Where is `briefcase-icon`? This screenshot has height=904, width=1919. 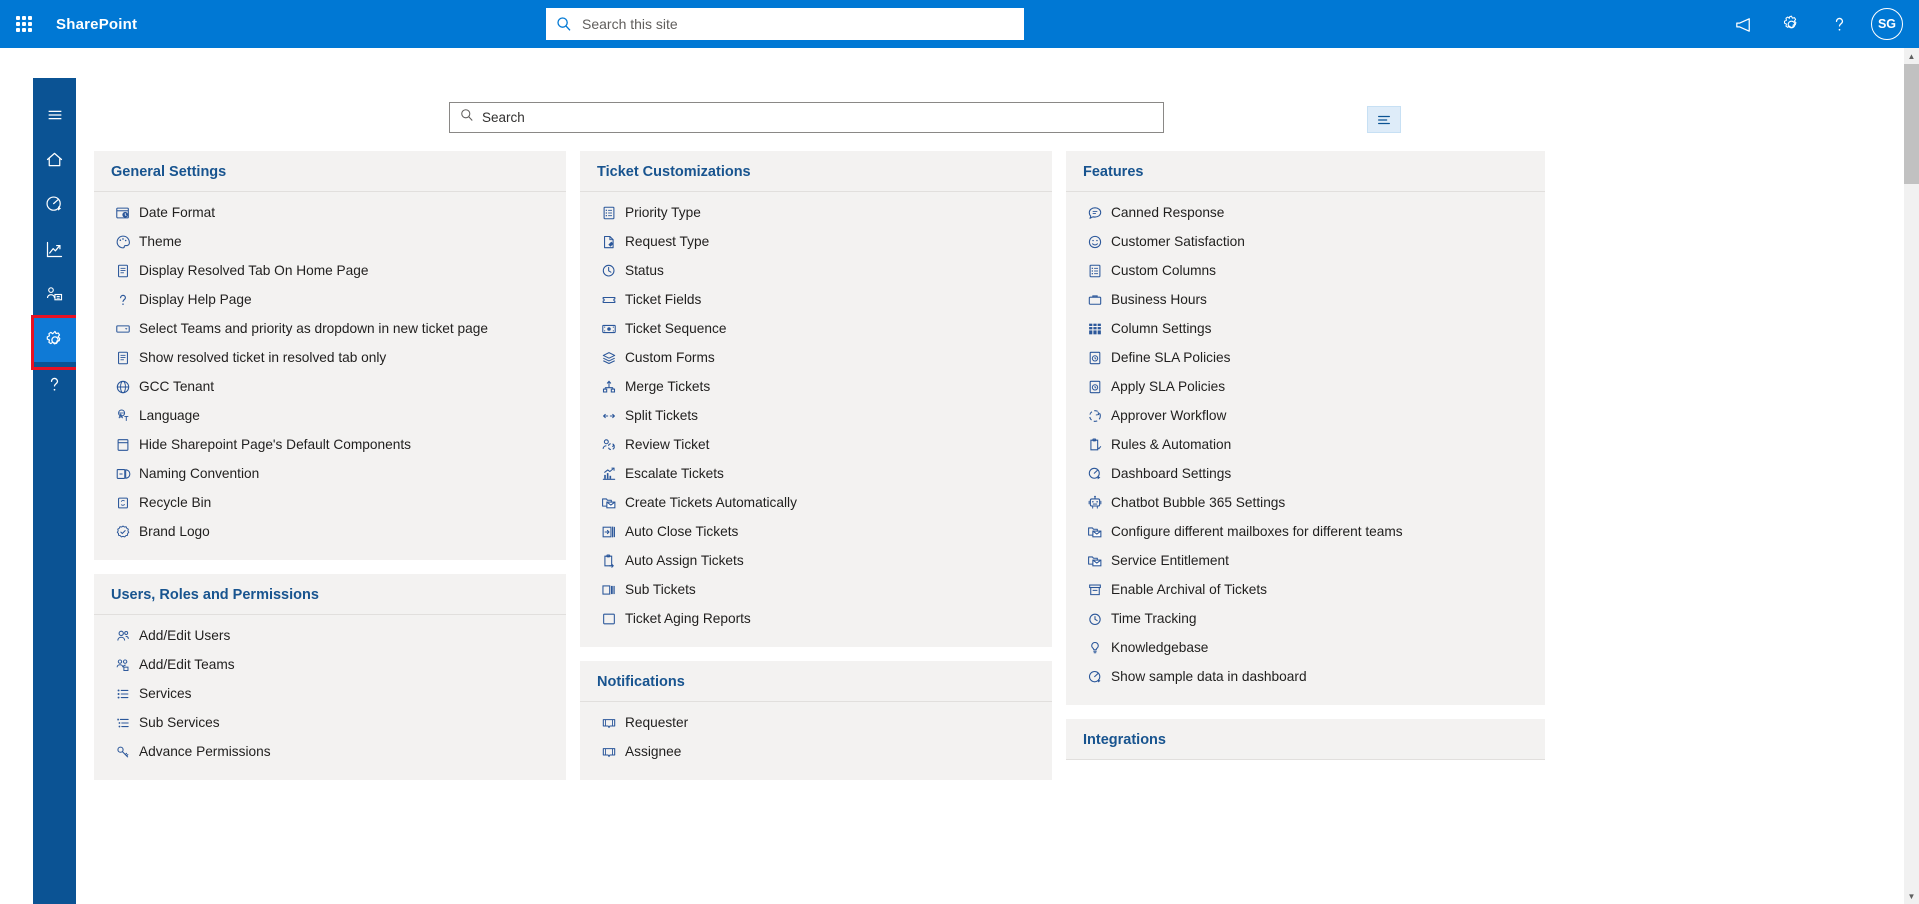
briefcase-icon is located at coordinates (1094, 299).